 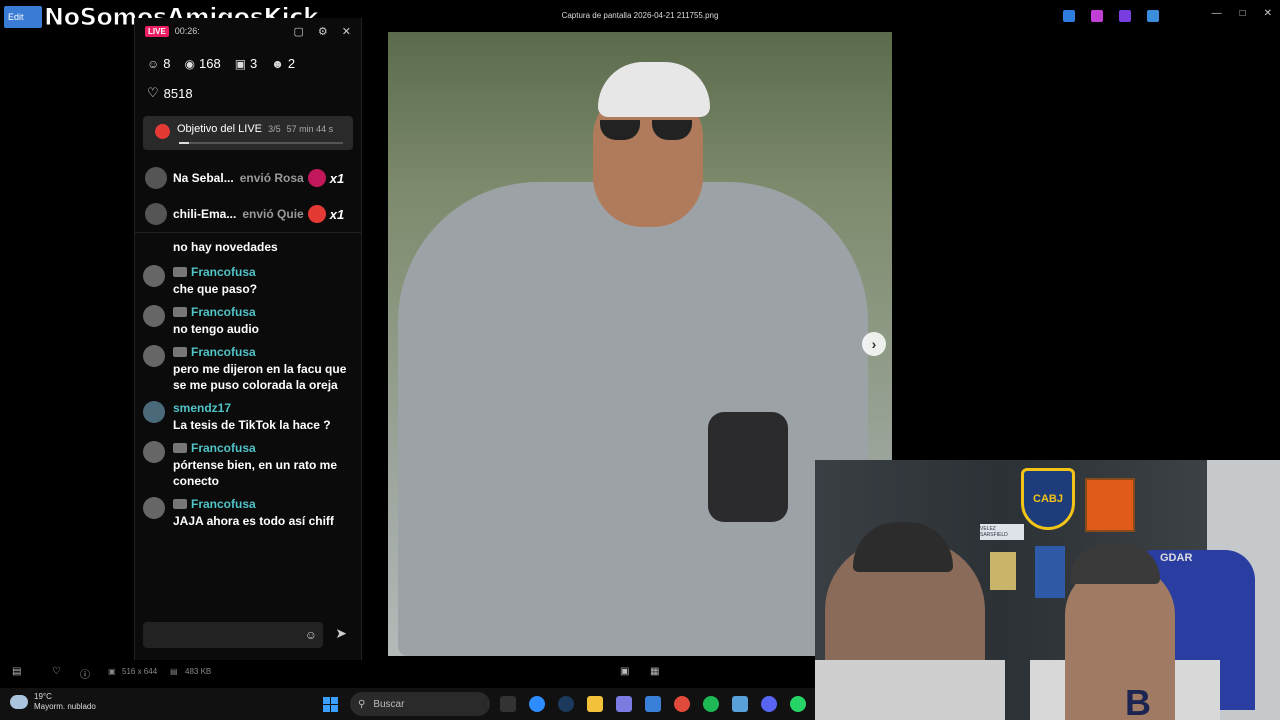 I want to click on gift-icon: ▣, so click(x=240, y=63).